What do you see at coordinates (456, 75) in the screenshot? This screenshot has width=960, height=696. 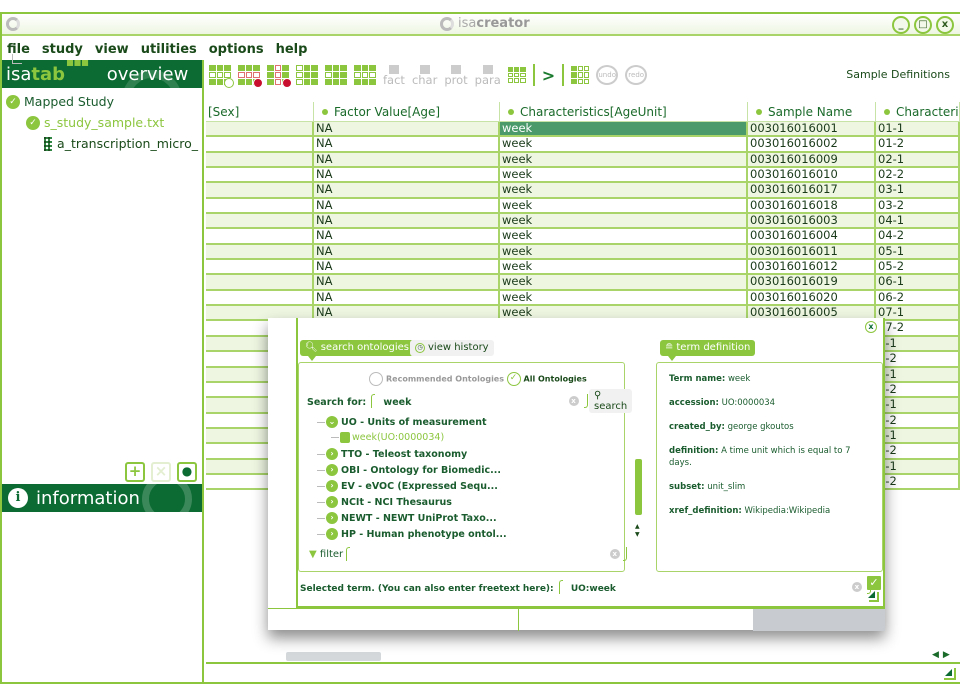 I see `add-protocol-button: prot` at bounding box center [456, 75].